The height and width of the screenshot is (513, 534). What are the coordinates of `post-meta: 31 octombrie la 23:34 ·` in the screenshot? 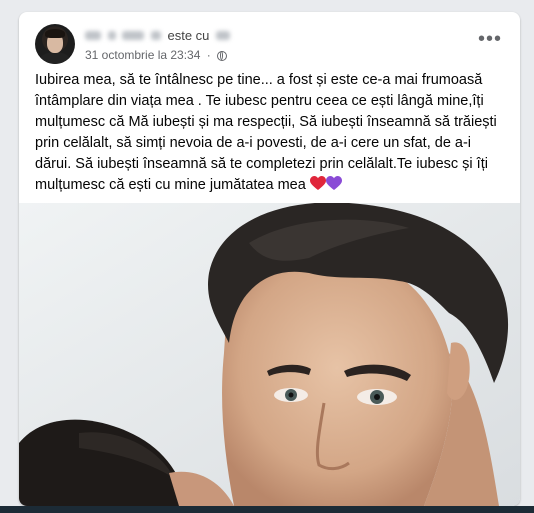 It's located at (156, 55).